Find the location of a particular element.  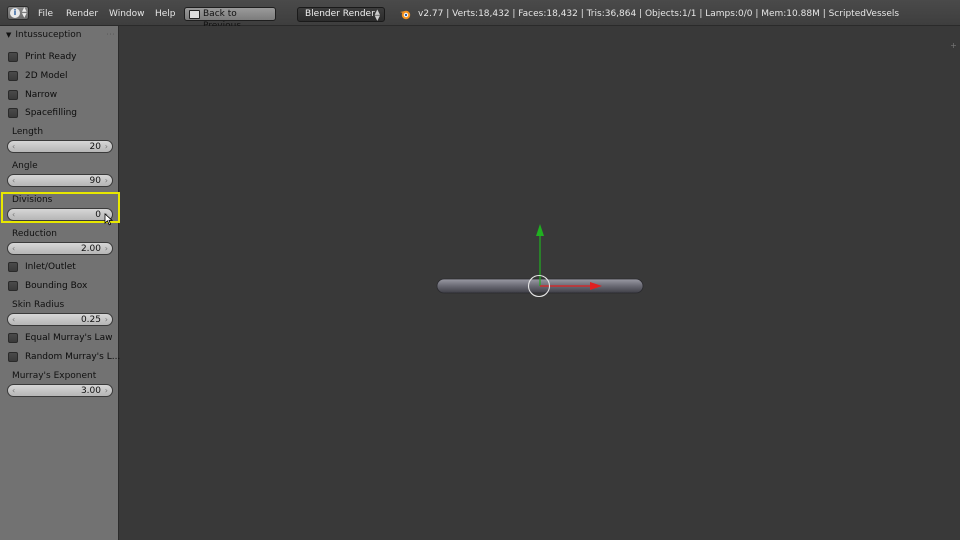

menu-render: Render is located at coordinates (82, 14).